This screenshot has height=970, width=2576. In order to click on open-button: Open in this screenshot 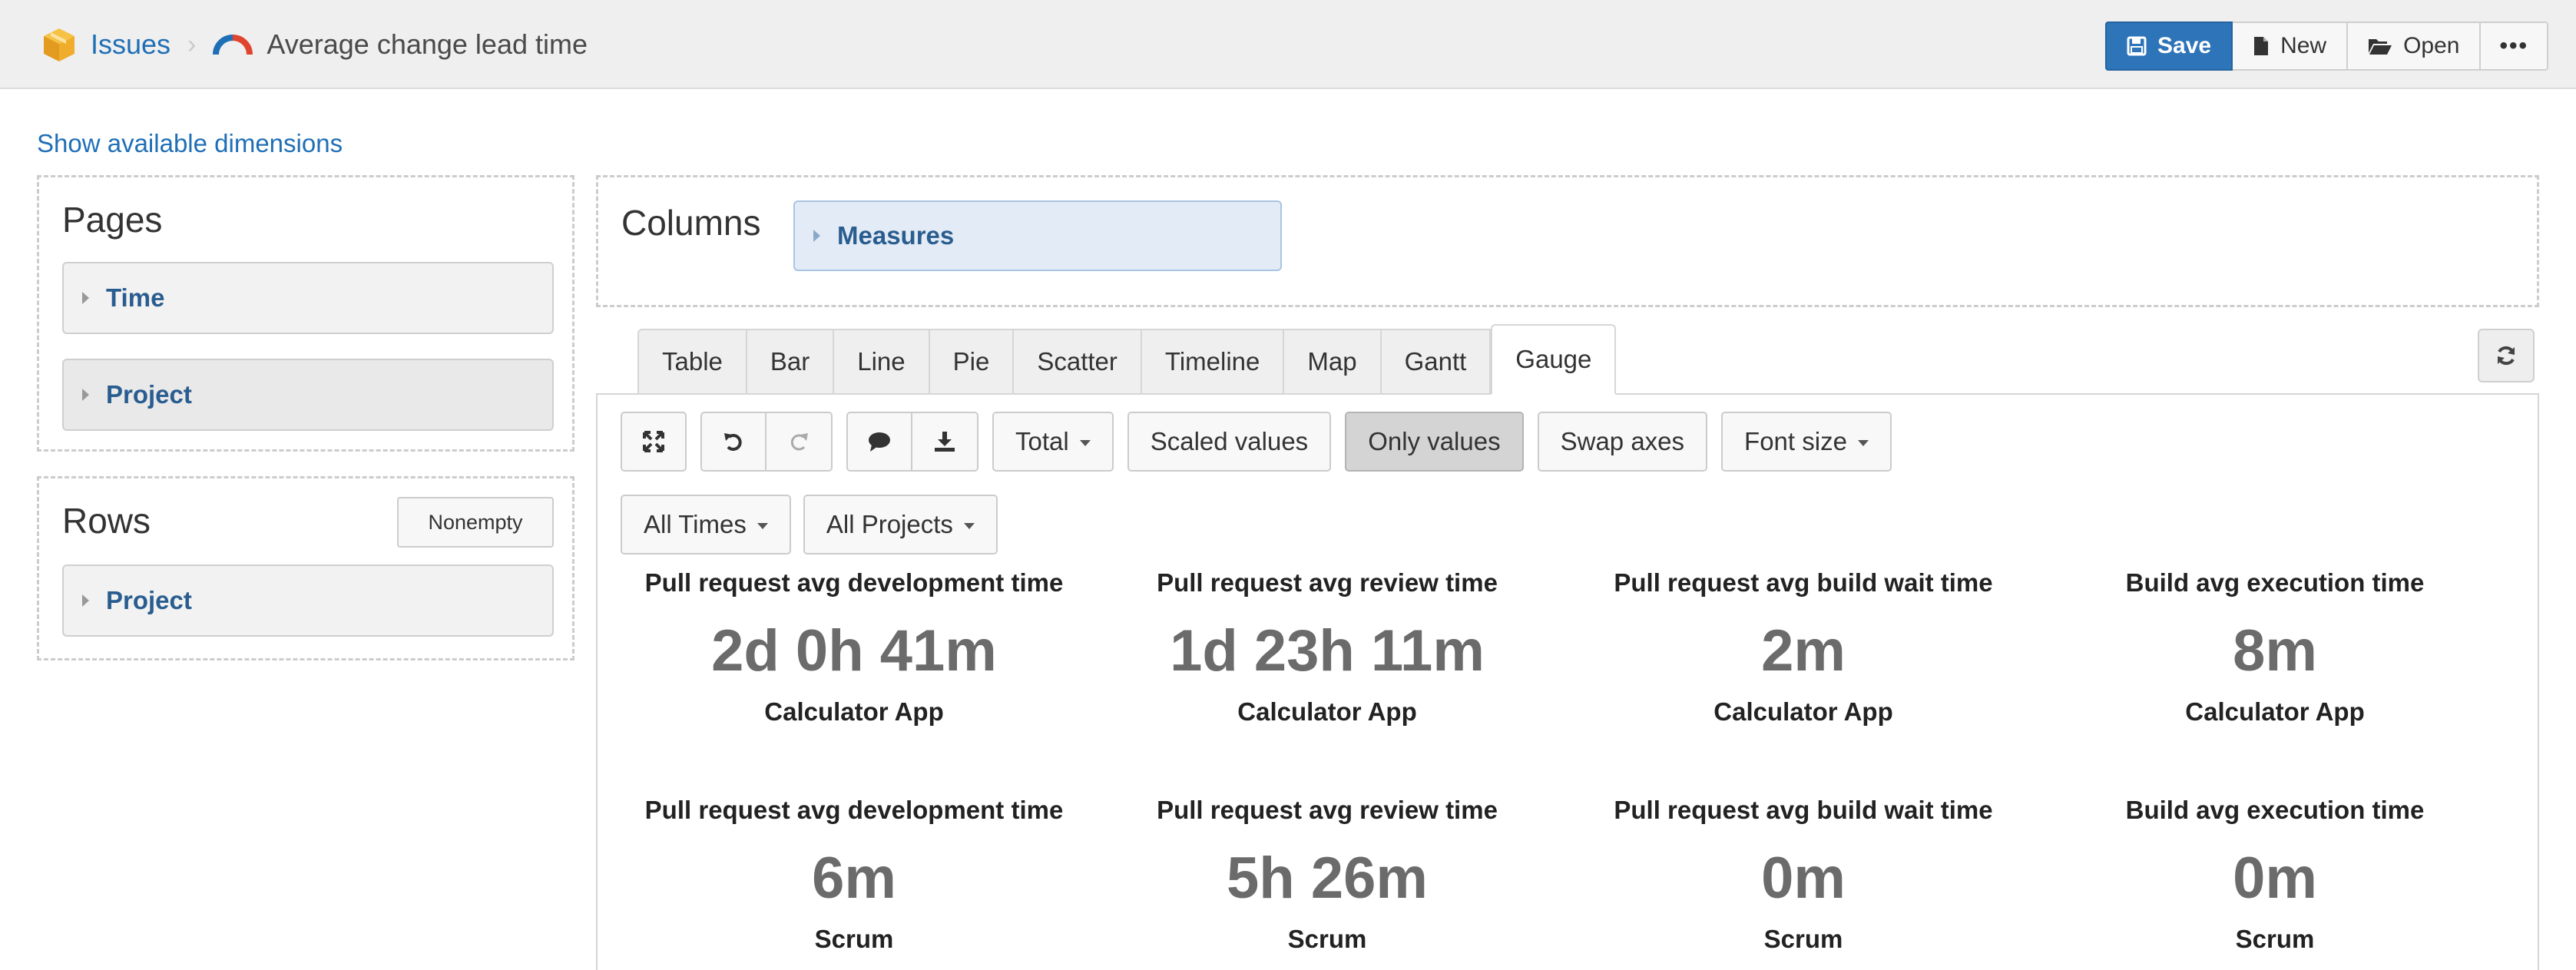, I will do `click(2415, 47)`.